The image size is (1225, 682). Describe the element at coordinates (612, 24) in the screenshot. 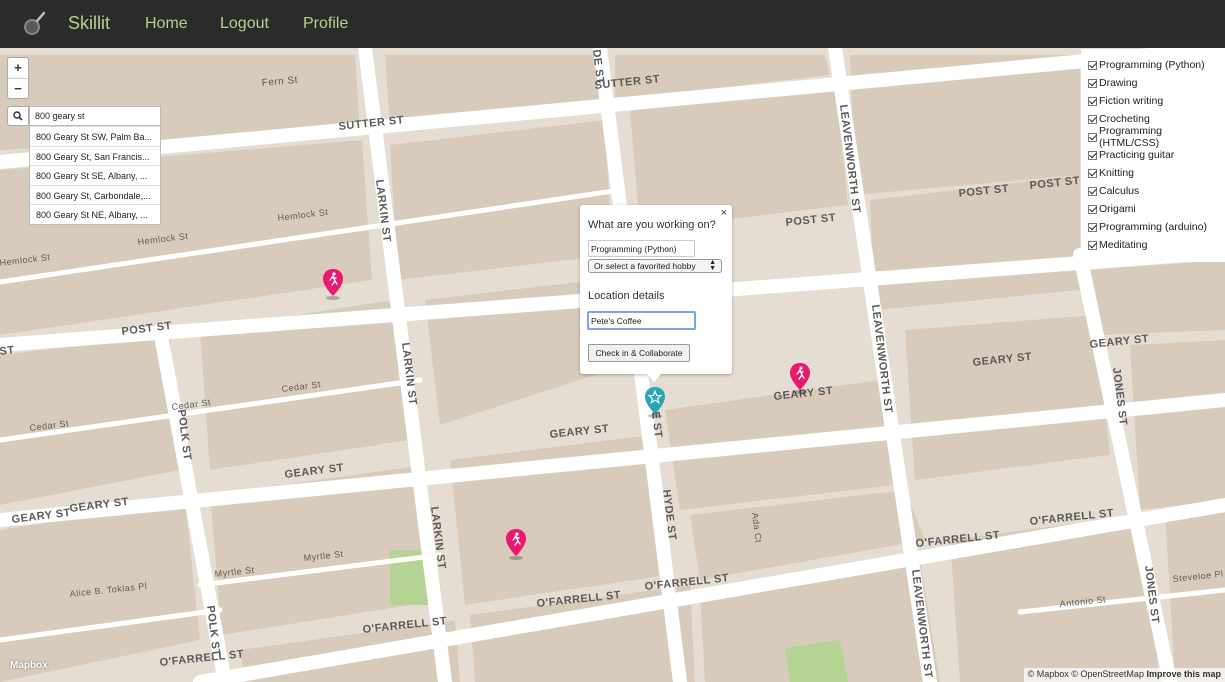

I see `navbar: Skillit Home Logout Profile` at that location.